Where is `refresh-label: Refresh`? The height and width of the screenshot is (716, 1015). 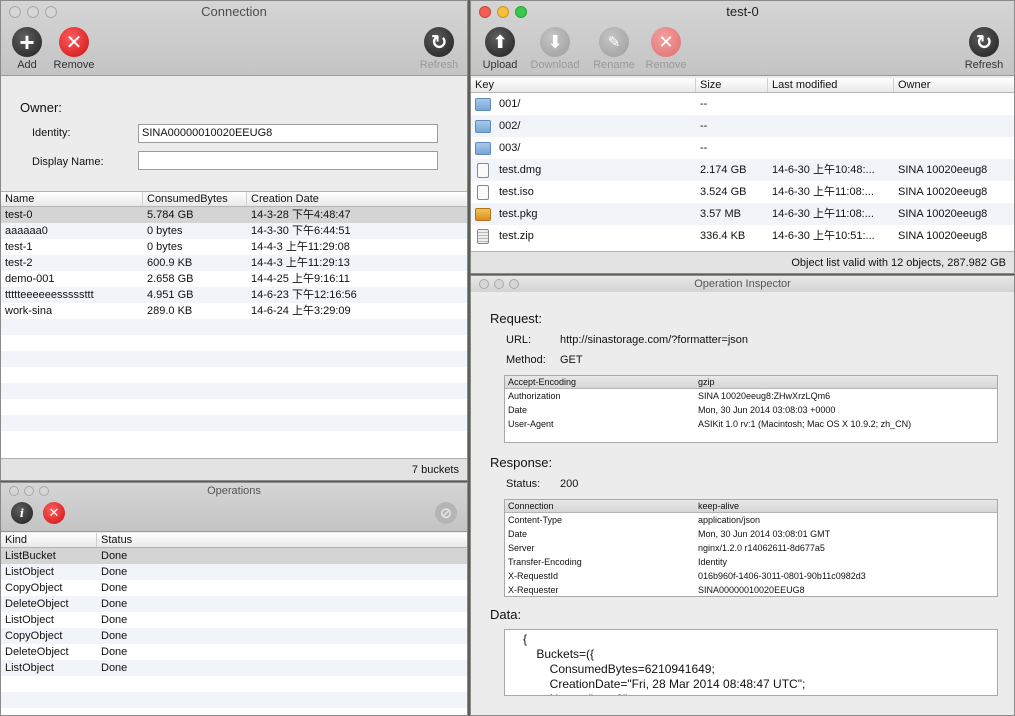
refresh-label: Refresh is located at coordinates (439, 65).